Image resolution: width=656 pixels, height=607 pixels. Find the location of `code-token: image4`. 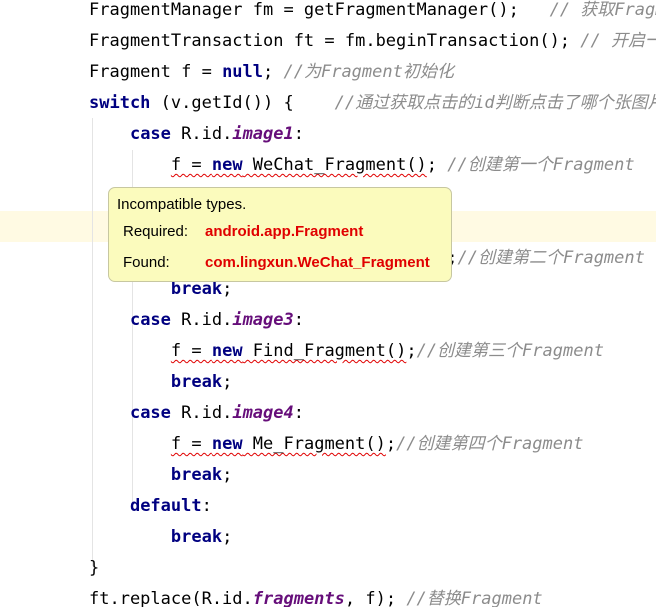

code-token: image4 is located at coordinates (263, 413).